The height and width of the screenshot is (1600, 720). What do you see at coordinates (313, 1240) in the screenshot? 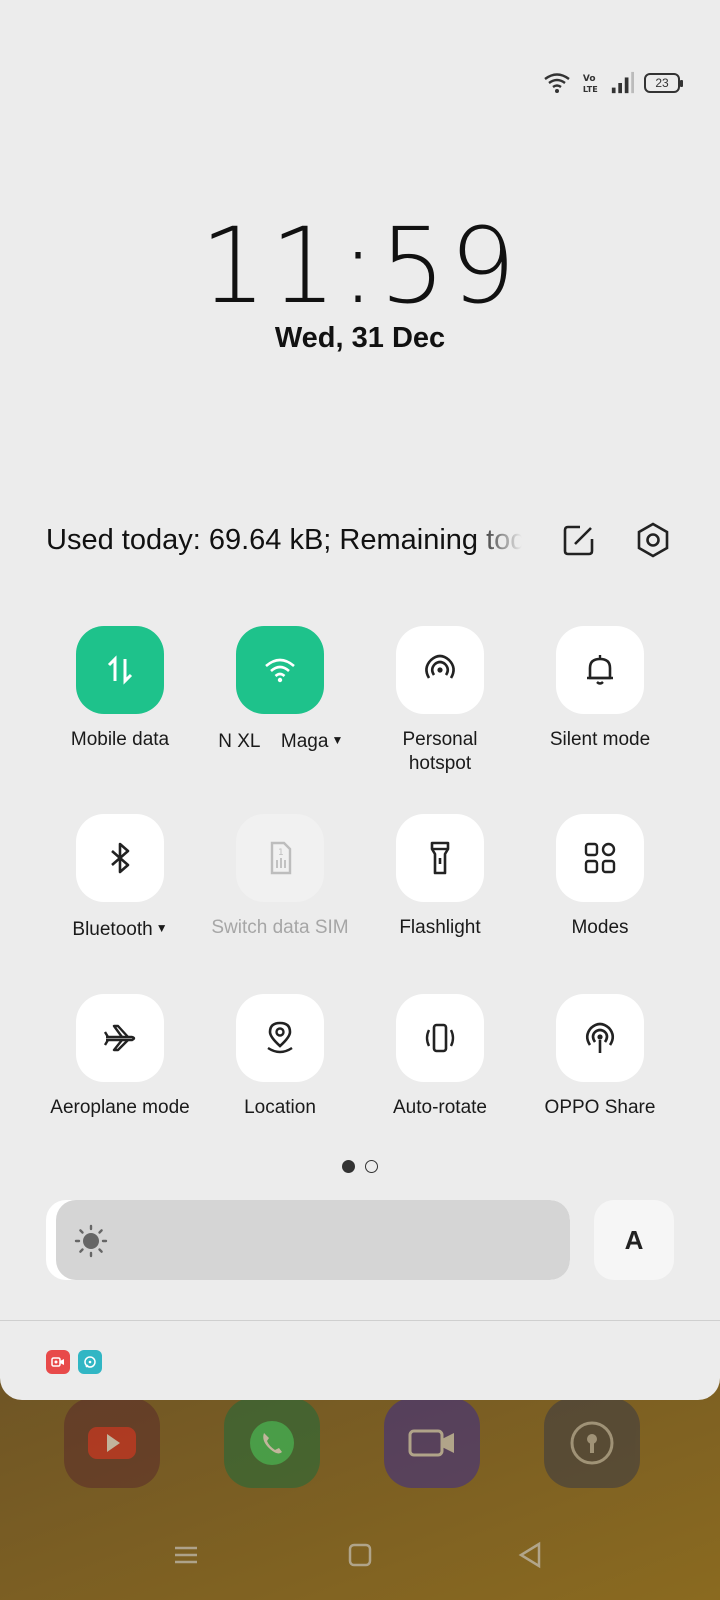
I see `brightness-track` at bounding box center [313, 1240].